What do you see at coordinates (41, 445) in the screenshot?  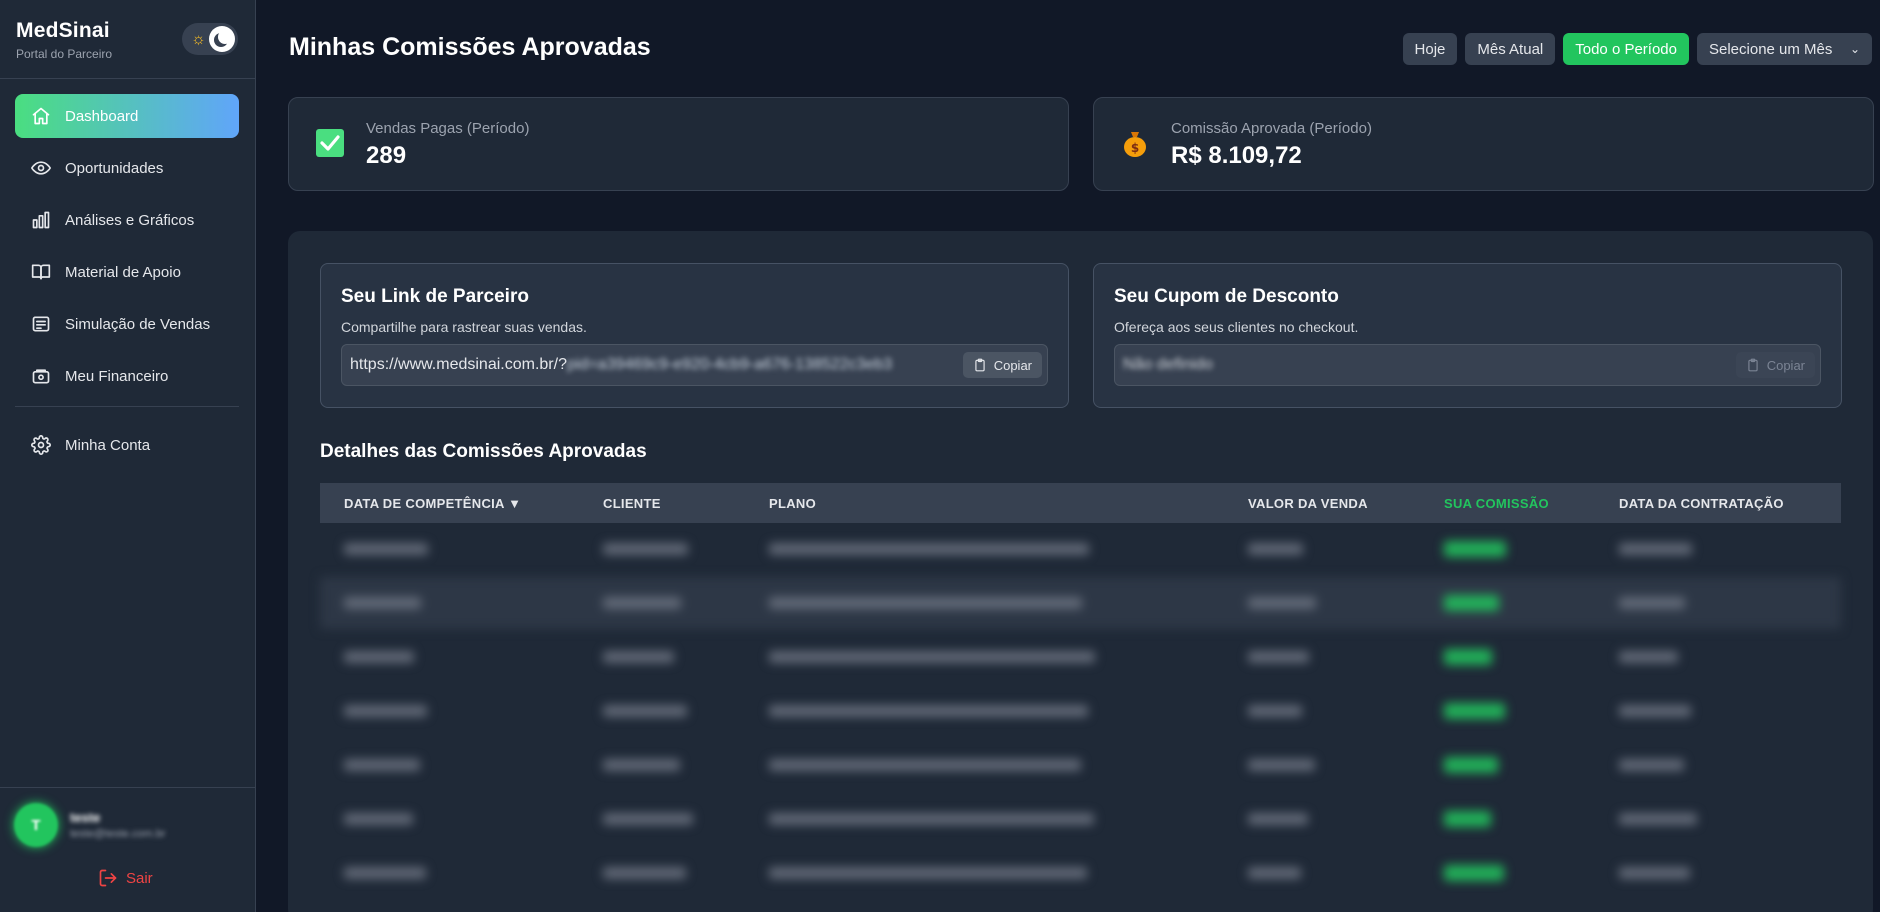 I see `gear-icon` at bounding box center [41, 445].